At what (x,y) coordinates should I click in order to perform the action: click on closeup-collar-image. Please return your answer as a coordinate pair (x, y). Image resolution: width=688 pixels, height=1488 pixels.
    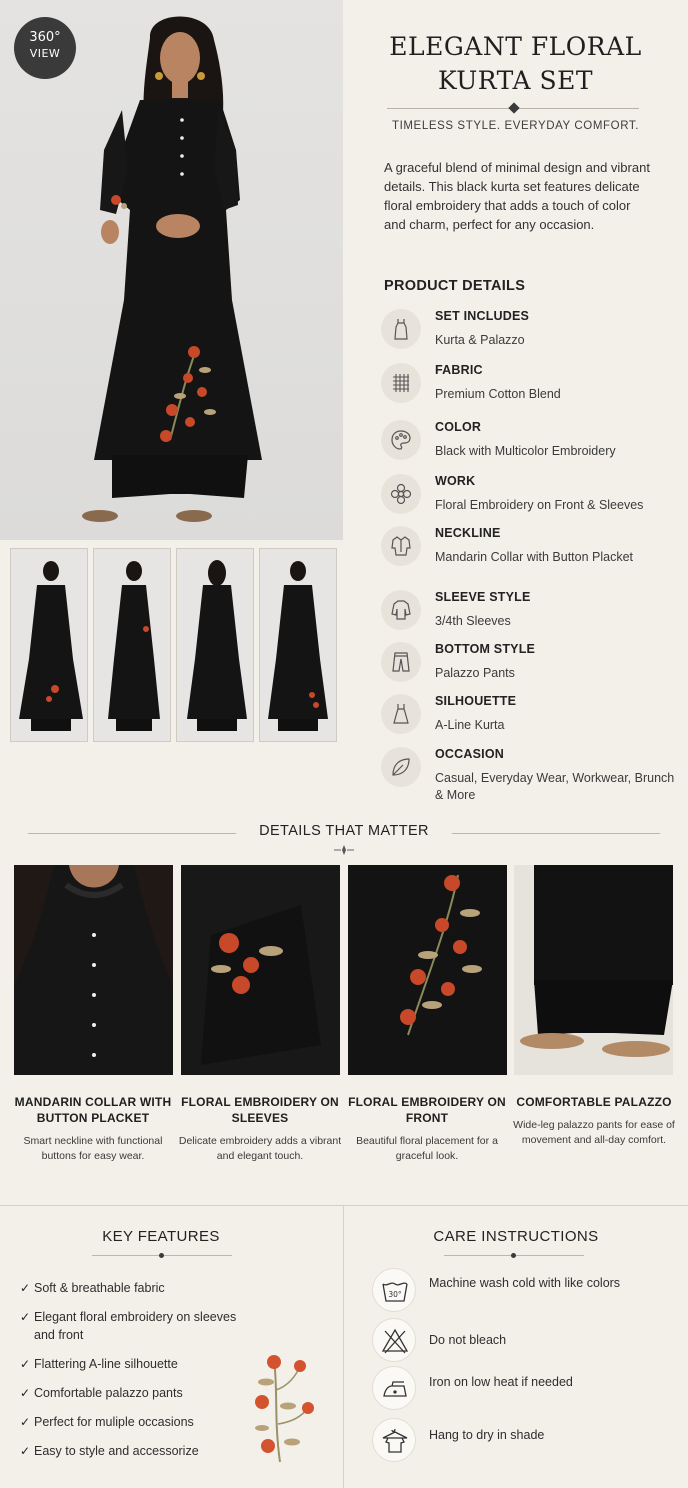
    Looking at the image, I should click on (93, 961).